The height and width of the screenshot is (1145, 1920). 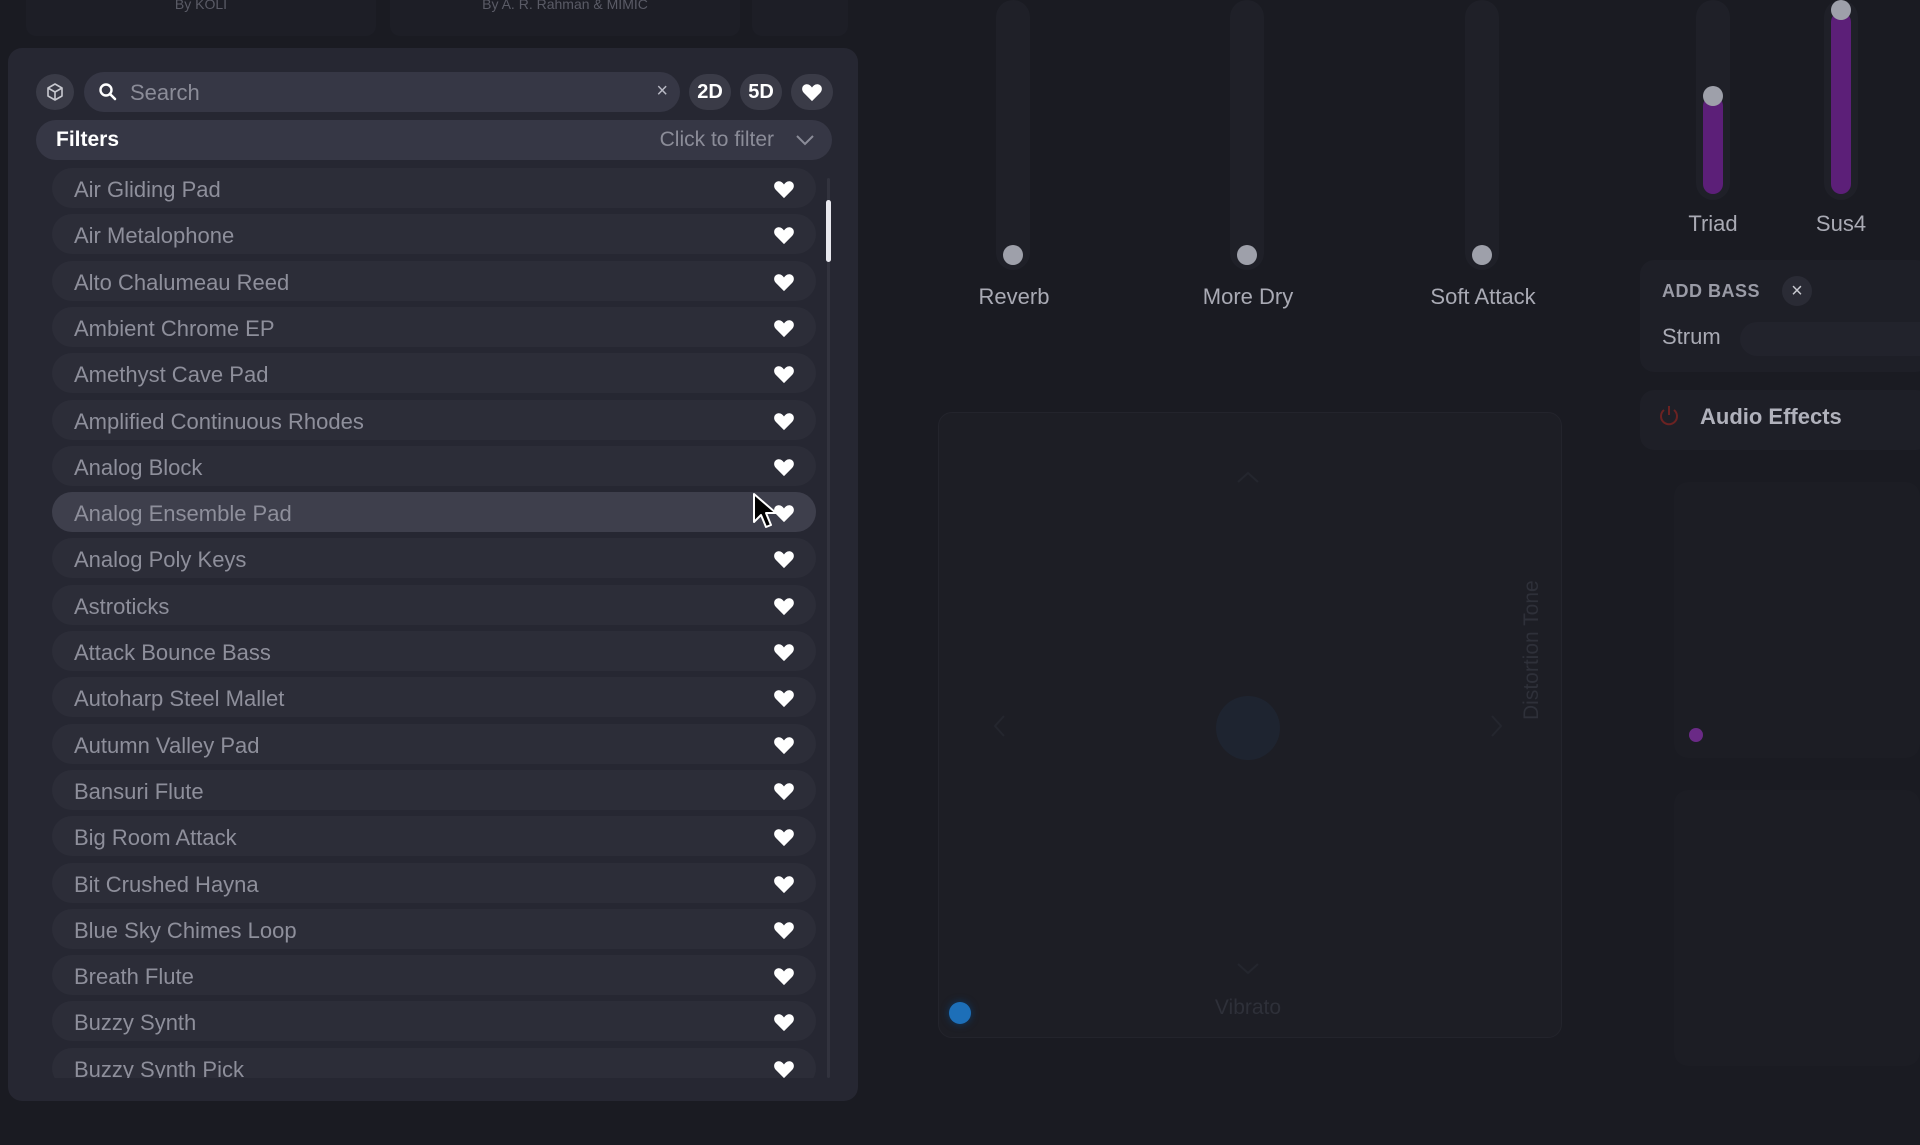 What do you see at coordinates (716, 139) in the screenshot?
I see `filters-hint: Click to filter` at bounding box center [716, 139].